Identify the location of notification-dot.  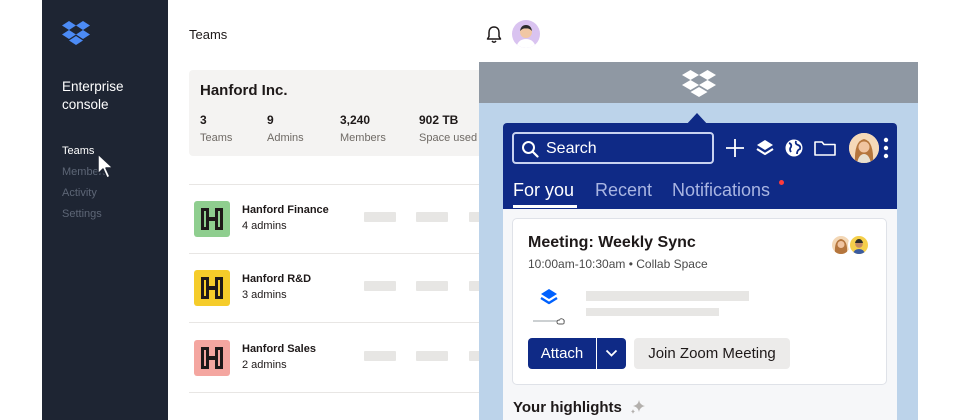
(781, 182).